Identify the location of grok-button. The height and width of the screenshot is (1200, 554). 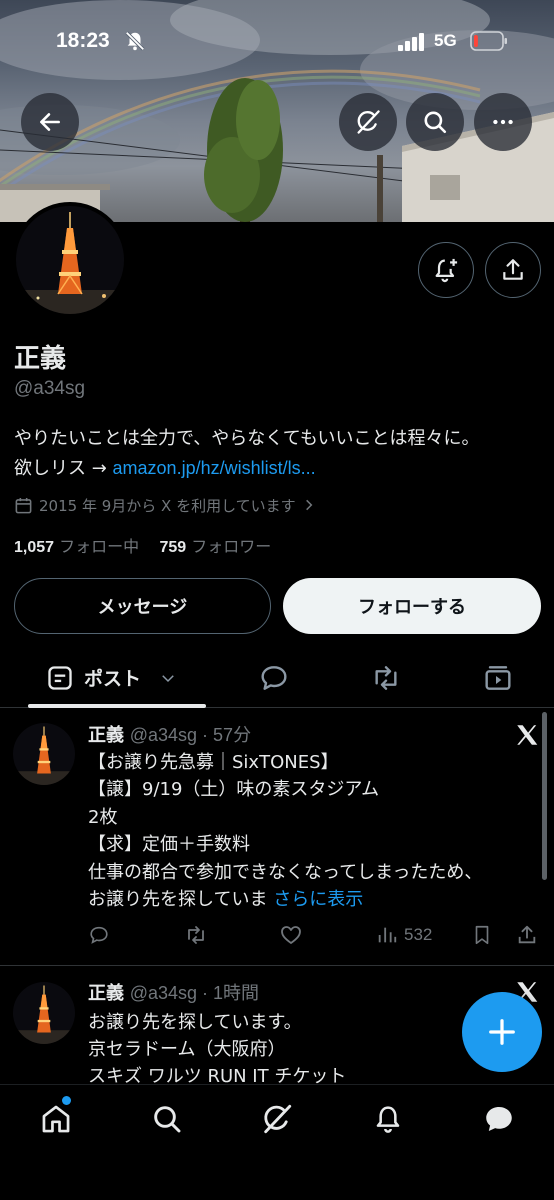
(368, 122).